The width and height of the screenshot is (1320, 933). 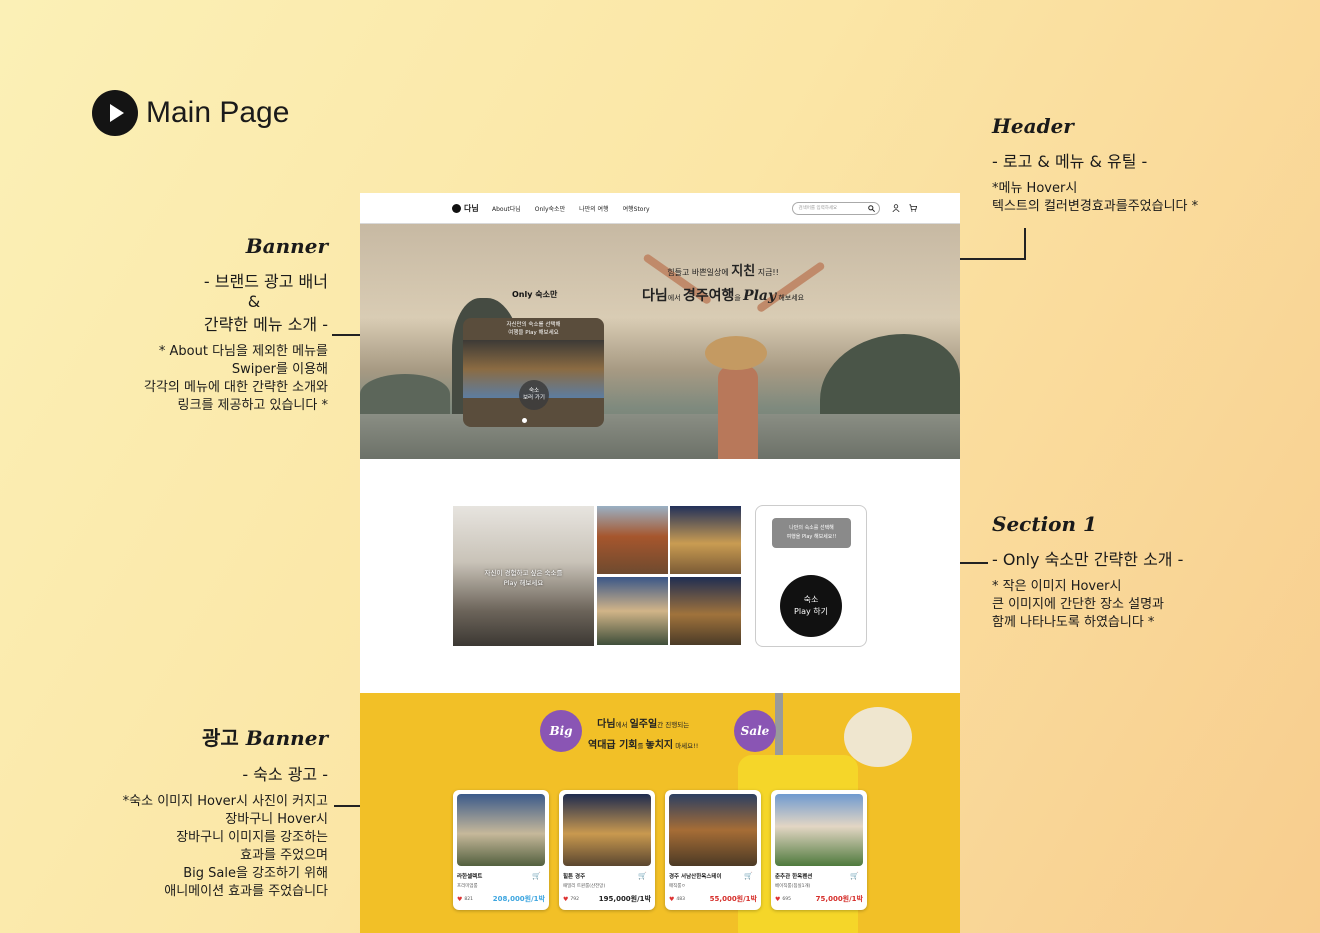 I want to click on banner-text: 힘들고 바쁜일상에, so click(x=699, y=272).